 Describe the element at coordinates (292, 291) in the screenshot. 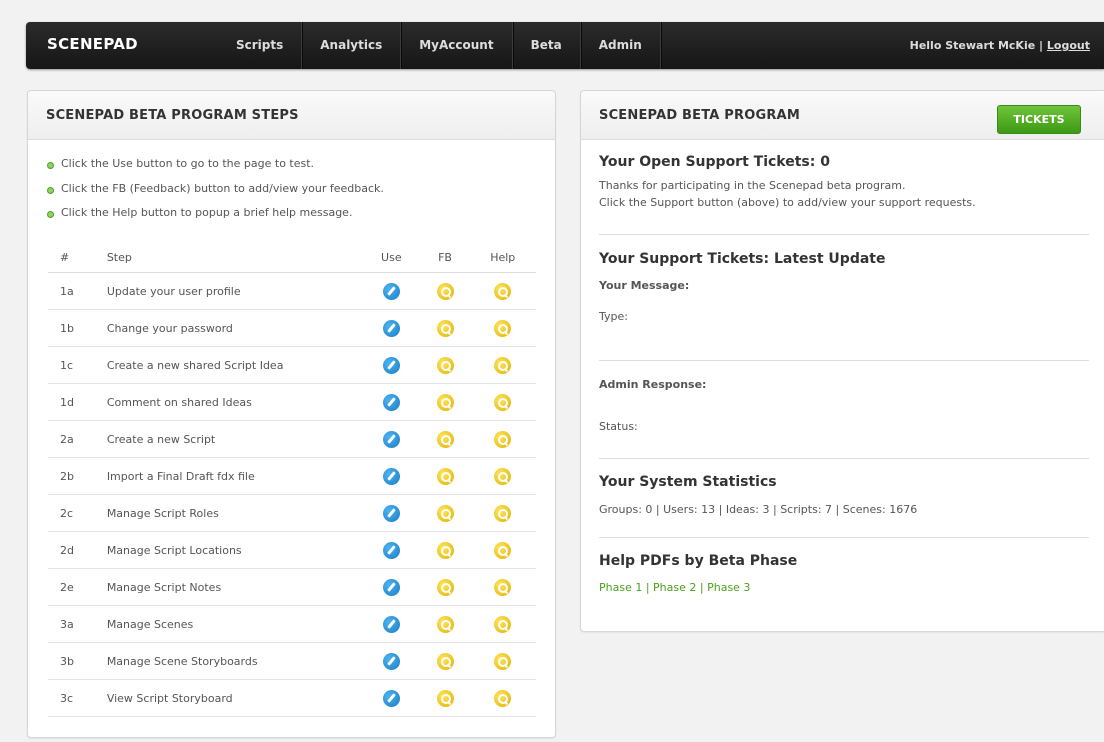

I see `table-row: 1a Update your user profile` at that location.